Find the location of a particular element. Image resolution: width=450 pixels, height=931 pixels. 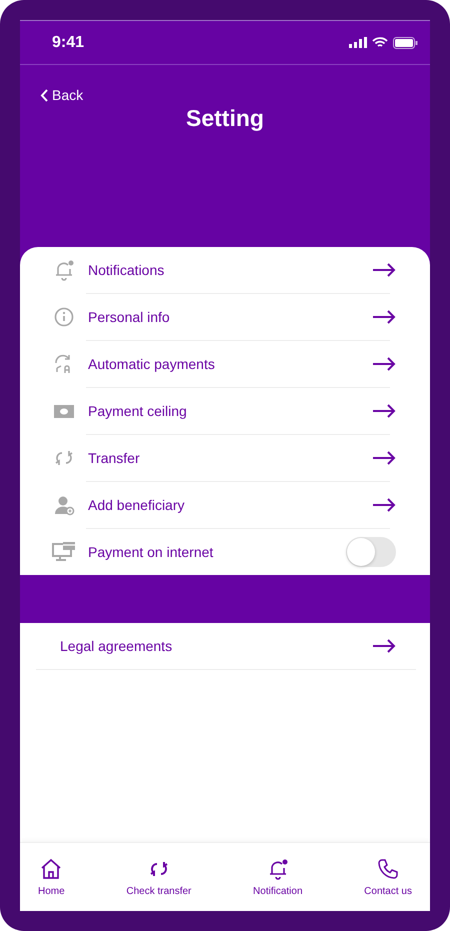

toggle-switch is located at coordinates (371, 552).